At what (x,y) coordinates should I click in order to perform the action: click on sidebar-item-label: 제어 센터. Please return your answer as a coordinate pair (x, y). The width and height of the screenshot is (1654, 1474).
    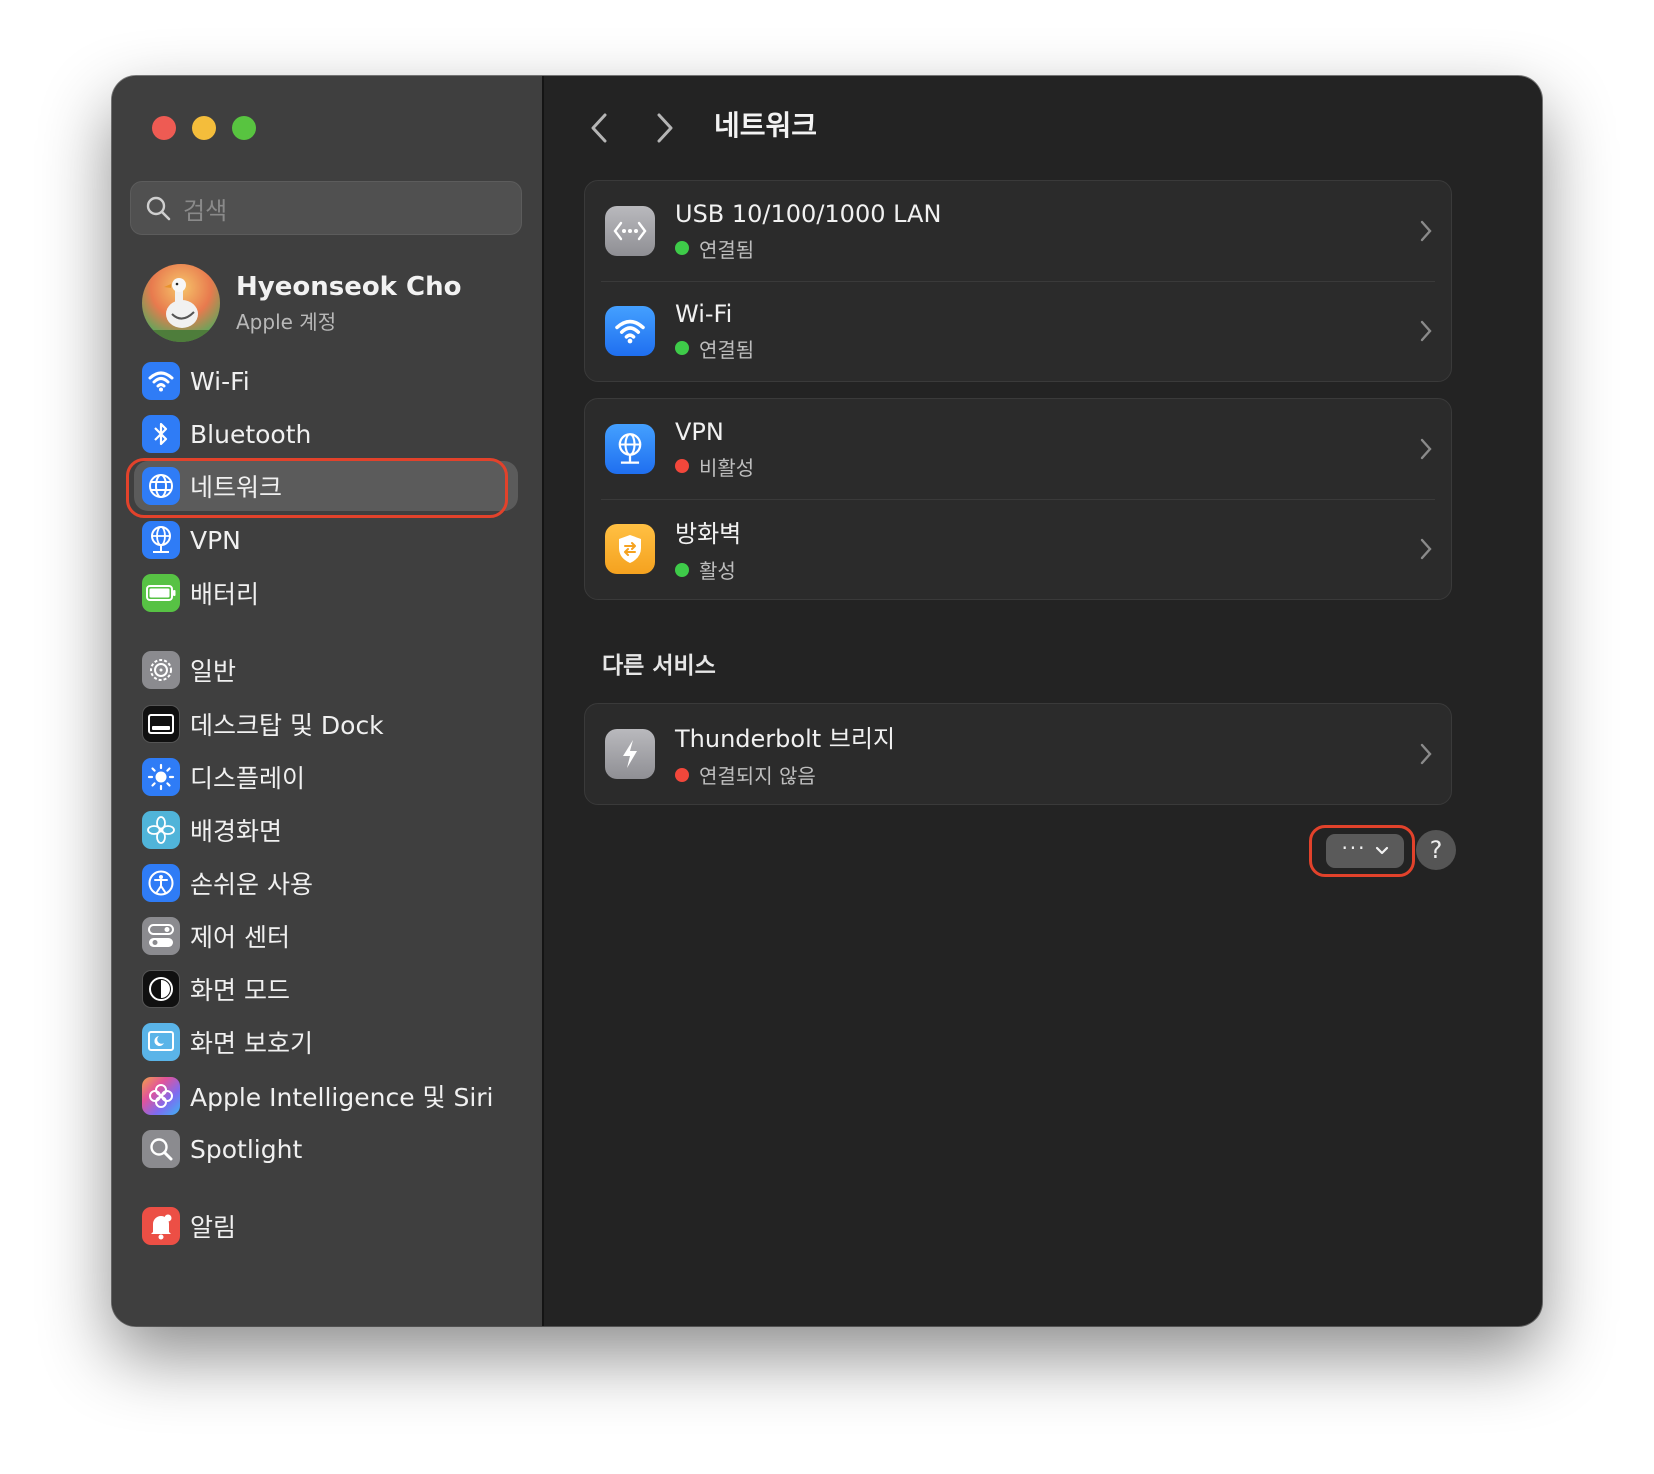
    Looking at the image, I should click on (240, 937).